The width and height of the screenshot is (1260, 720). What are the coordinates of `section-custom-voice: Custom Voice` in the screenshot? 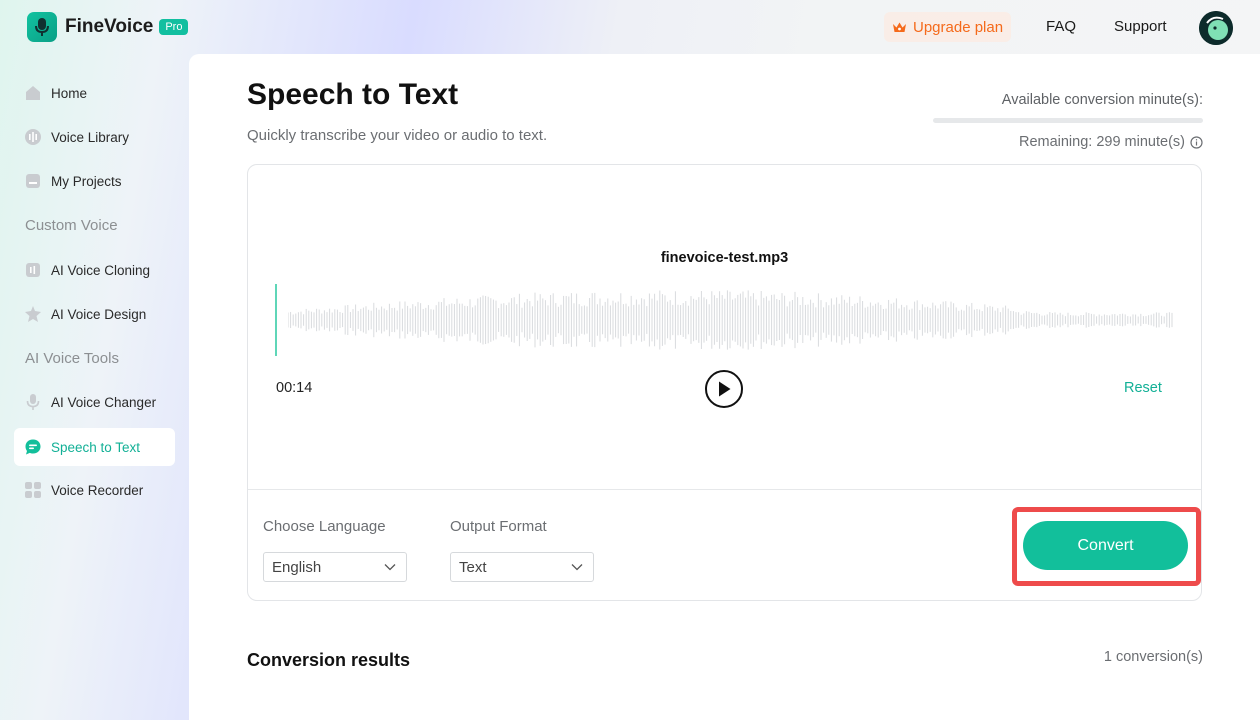 It's located at (71, 225).